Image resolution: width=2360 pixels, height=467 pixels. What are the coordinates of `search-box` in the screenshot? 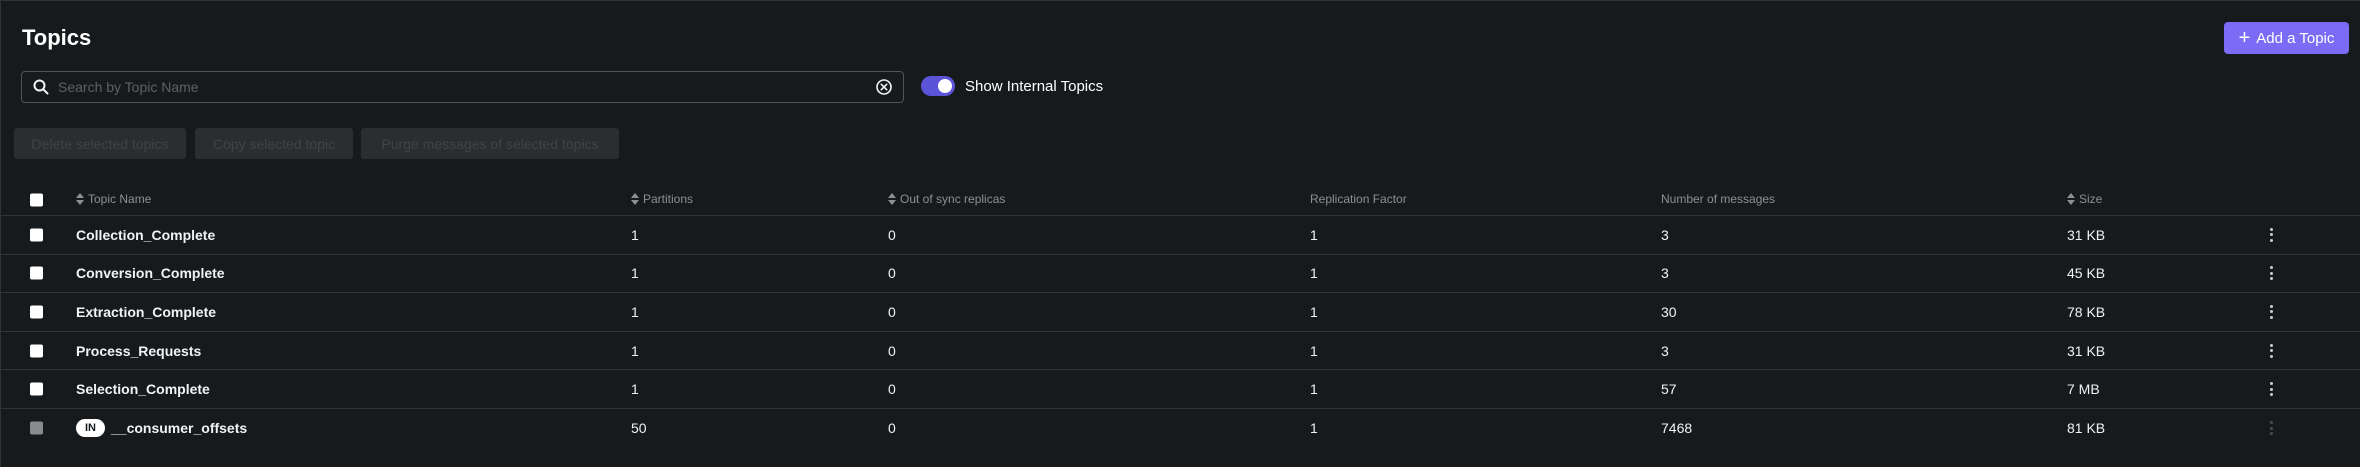 It's located at (462, 87).